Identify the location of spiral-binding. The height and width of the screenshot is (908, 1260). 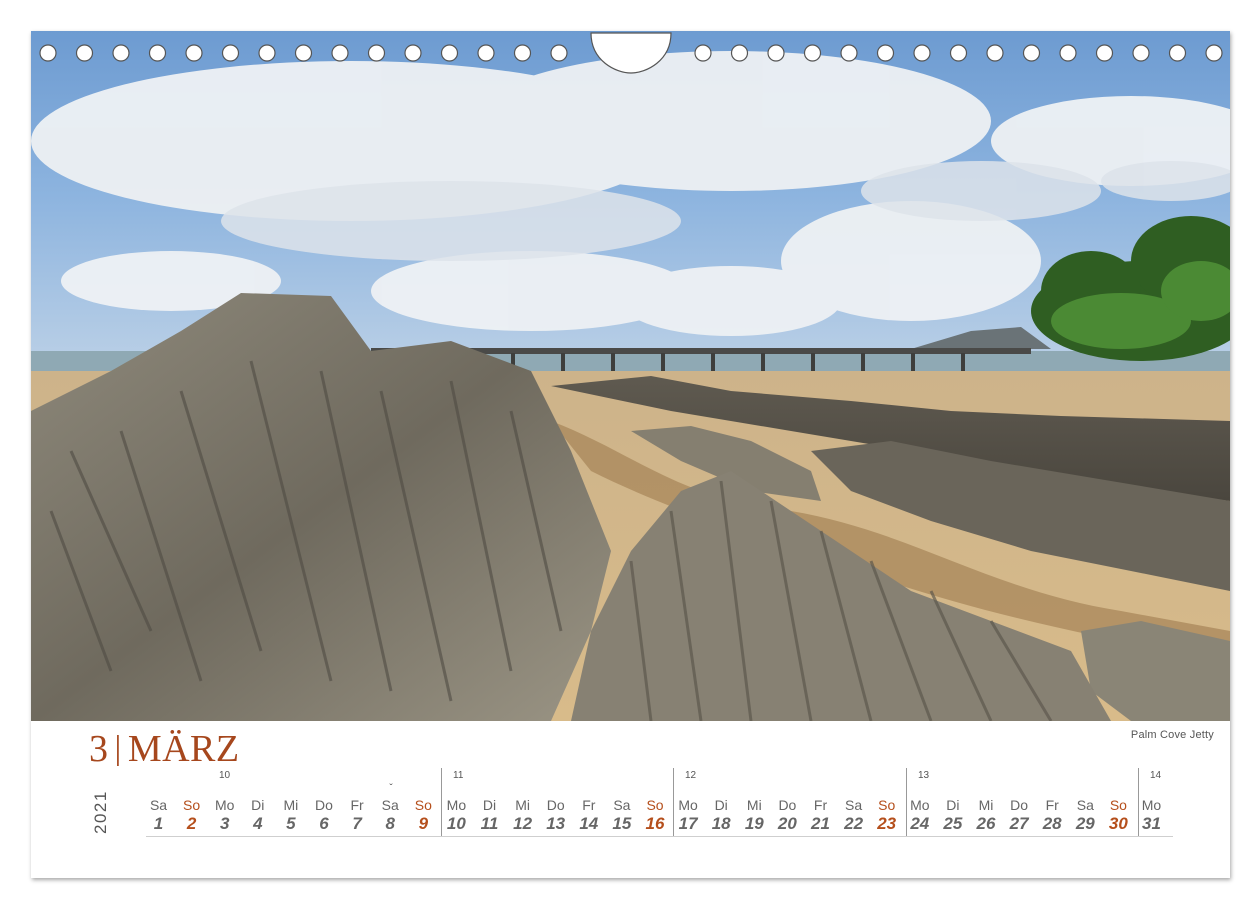
(631, 53).